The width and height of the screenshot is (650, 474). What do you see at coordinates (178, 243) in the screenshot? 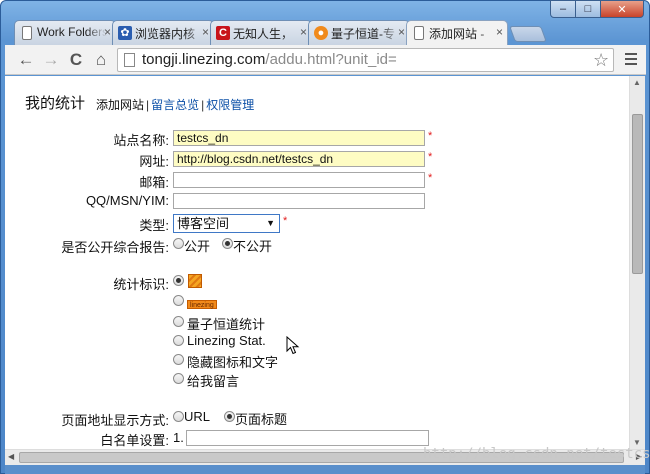
I see `radio-public` at bounding box center [178, 243].